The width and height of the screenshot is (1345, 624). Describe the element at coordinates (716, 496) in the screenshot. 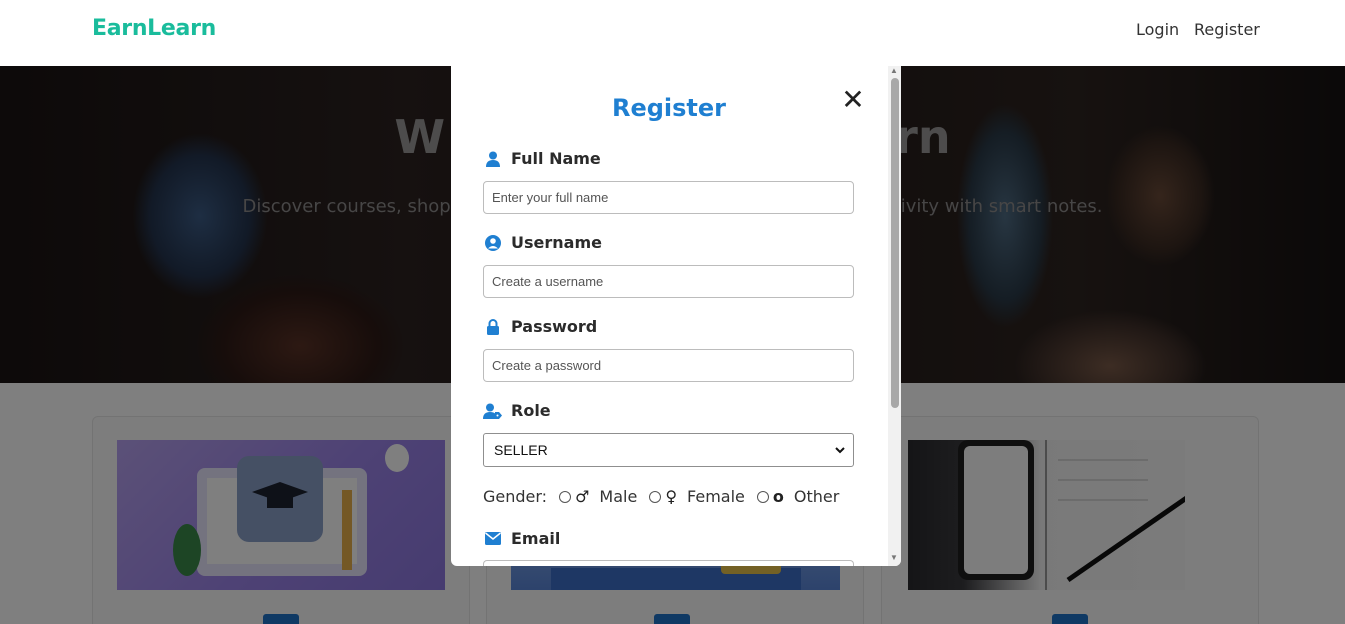

I see `gender-female-label: Female` at that location.